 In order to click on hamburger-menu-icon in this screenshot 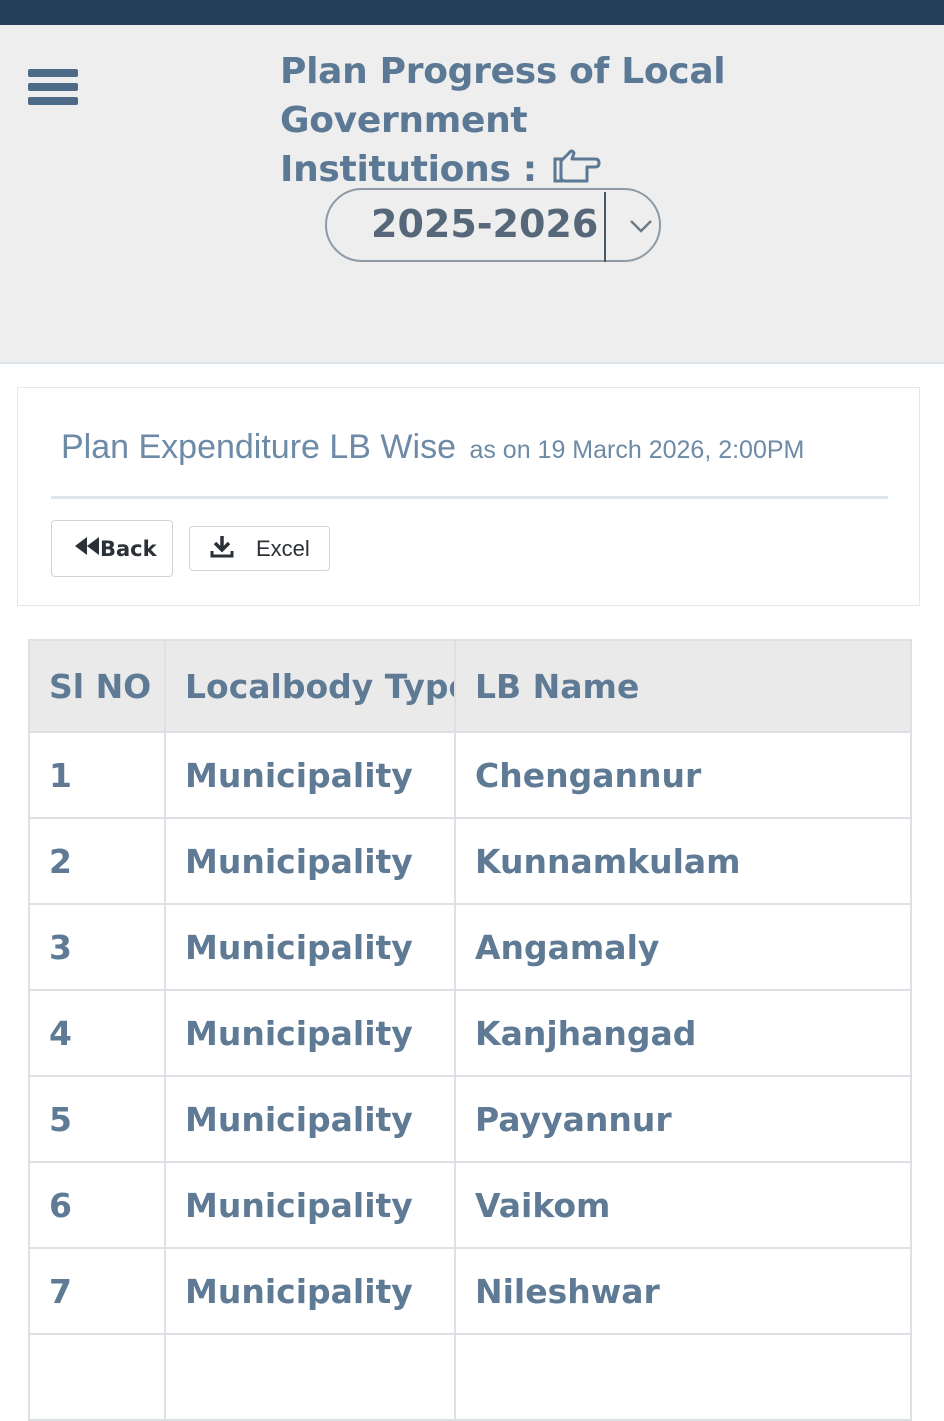, I will do `click(53, 91)`.